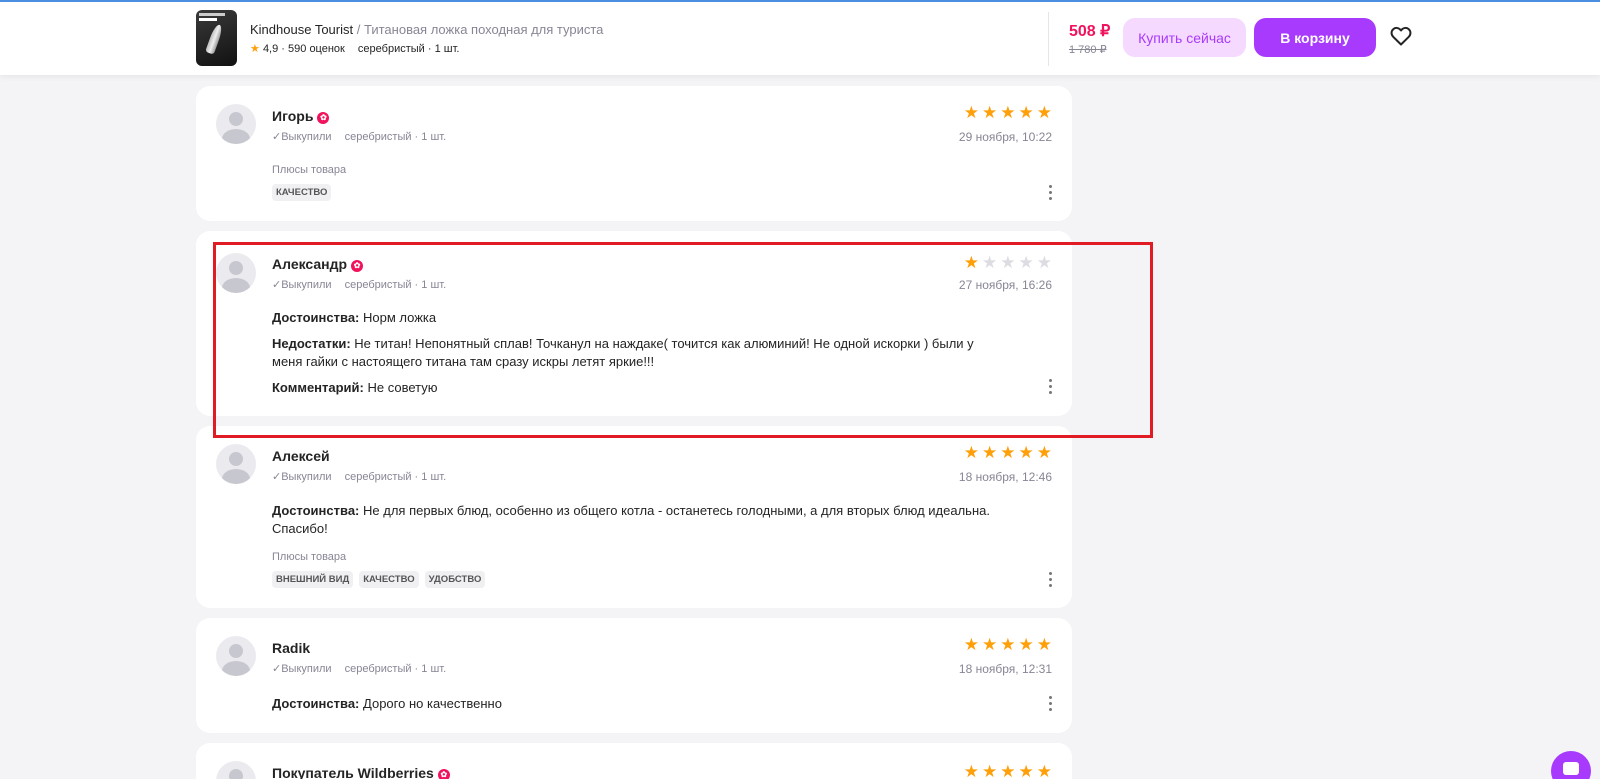  I want to click on review-pros: Достоинства: Дорого но качественно, so click(632, 704).